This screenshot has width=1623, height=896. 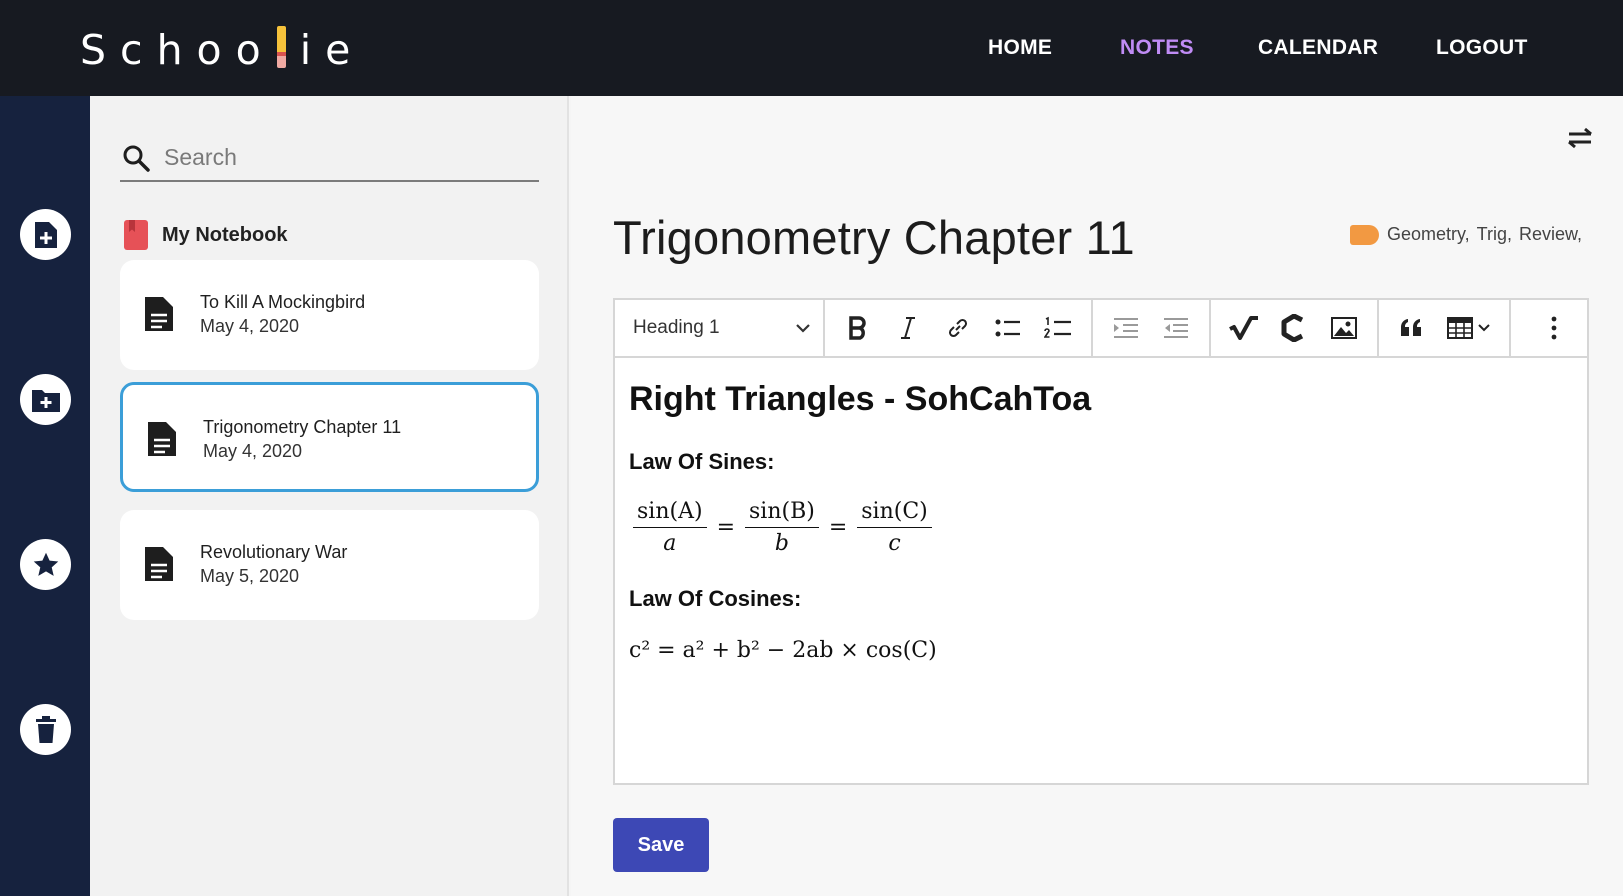 I want to click on tag: Review,, so click(x=1550, y=234).